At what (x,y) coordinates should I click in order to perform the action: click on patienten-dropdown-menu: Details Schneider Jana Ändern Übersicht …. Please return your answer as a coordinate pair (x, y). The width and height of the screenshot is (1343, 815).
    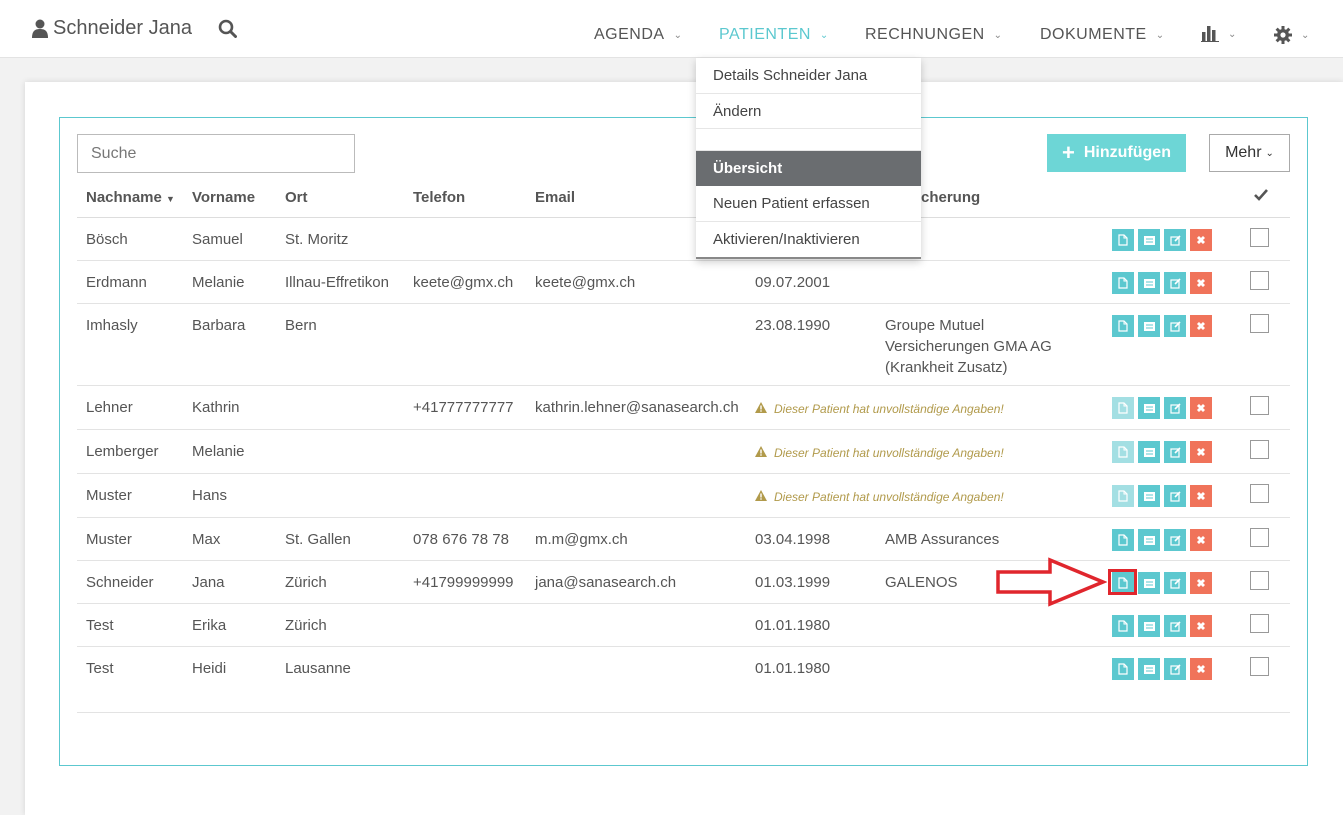
    Looking at the image, I should click on (808, 158).